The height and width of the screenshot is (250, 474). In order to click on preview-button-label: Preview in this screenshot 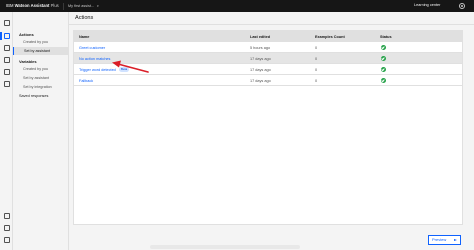, I will do `click(439, 239)`.